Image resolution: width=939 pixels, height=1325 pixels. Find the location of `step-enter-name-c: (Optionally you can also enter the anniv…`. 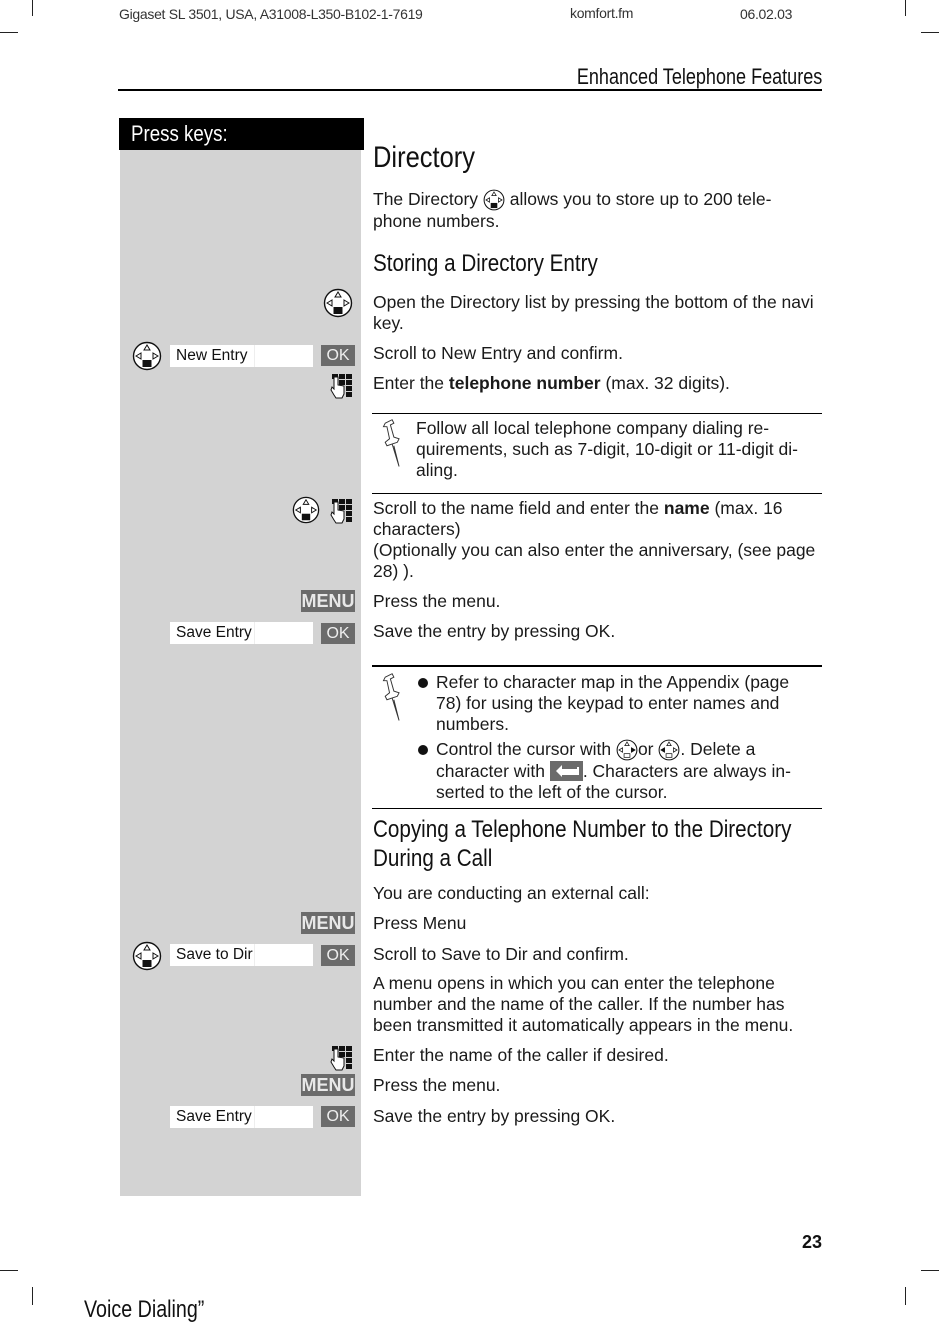

step-enter-name-c: (Optionally you can also enter the anniv… is located at coordinates (594, 560).